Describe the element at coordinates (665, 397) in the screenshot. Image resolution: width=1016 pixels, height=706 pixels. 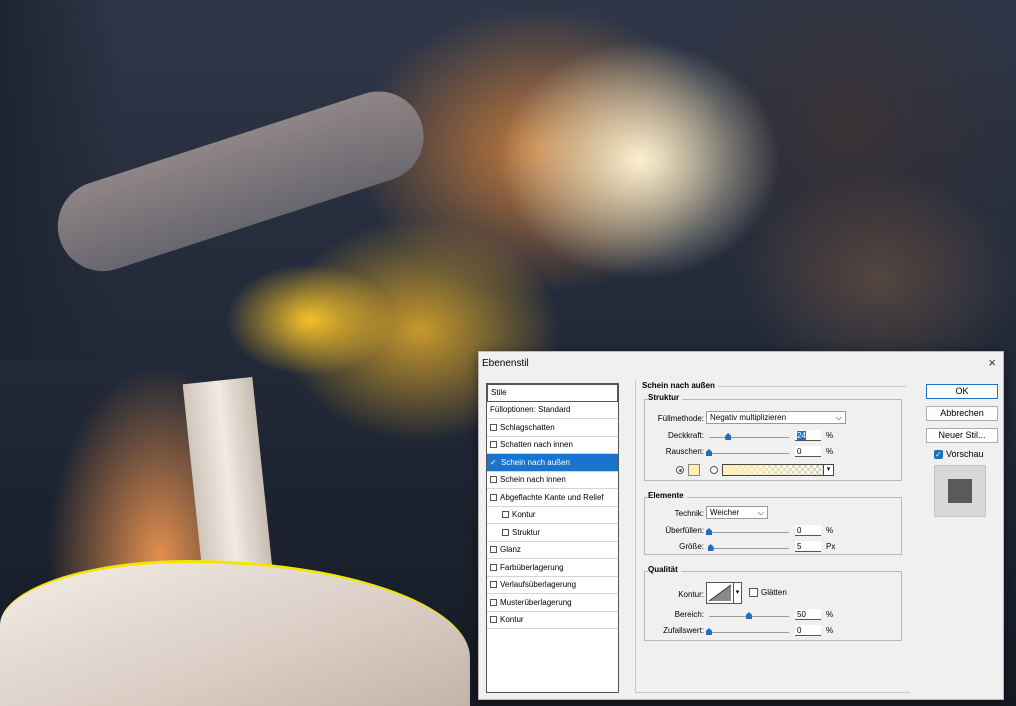
I see `structure-title: Struktur` at that location.